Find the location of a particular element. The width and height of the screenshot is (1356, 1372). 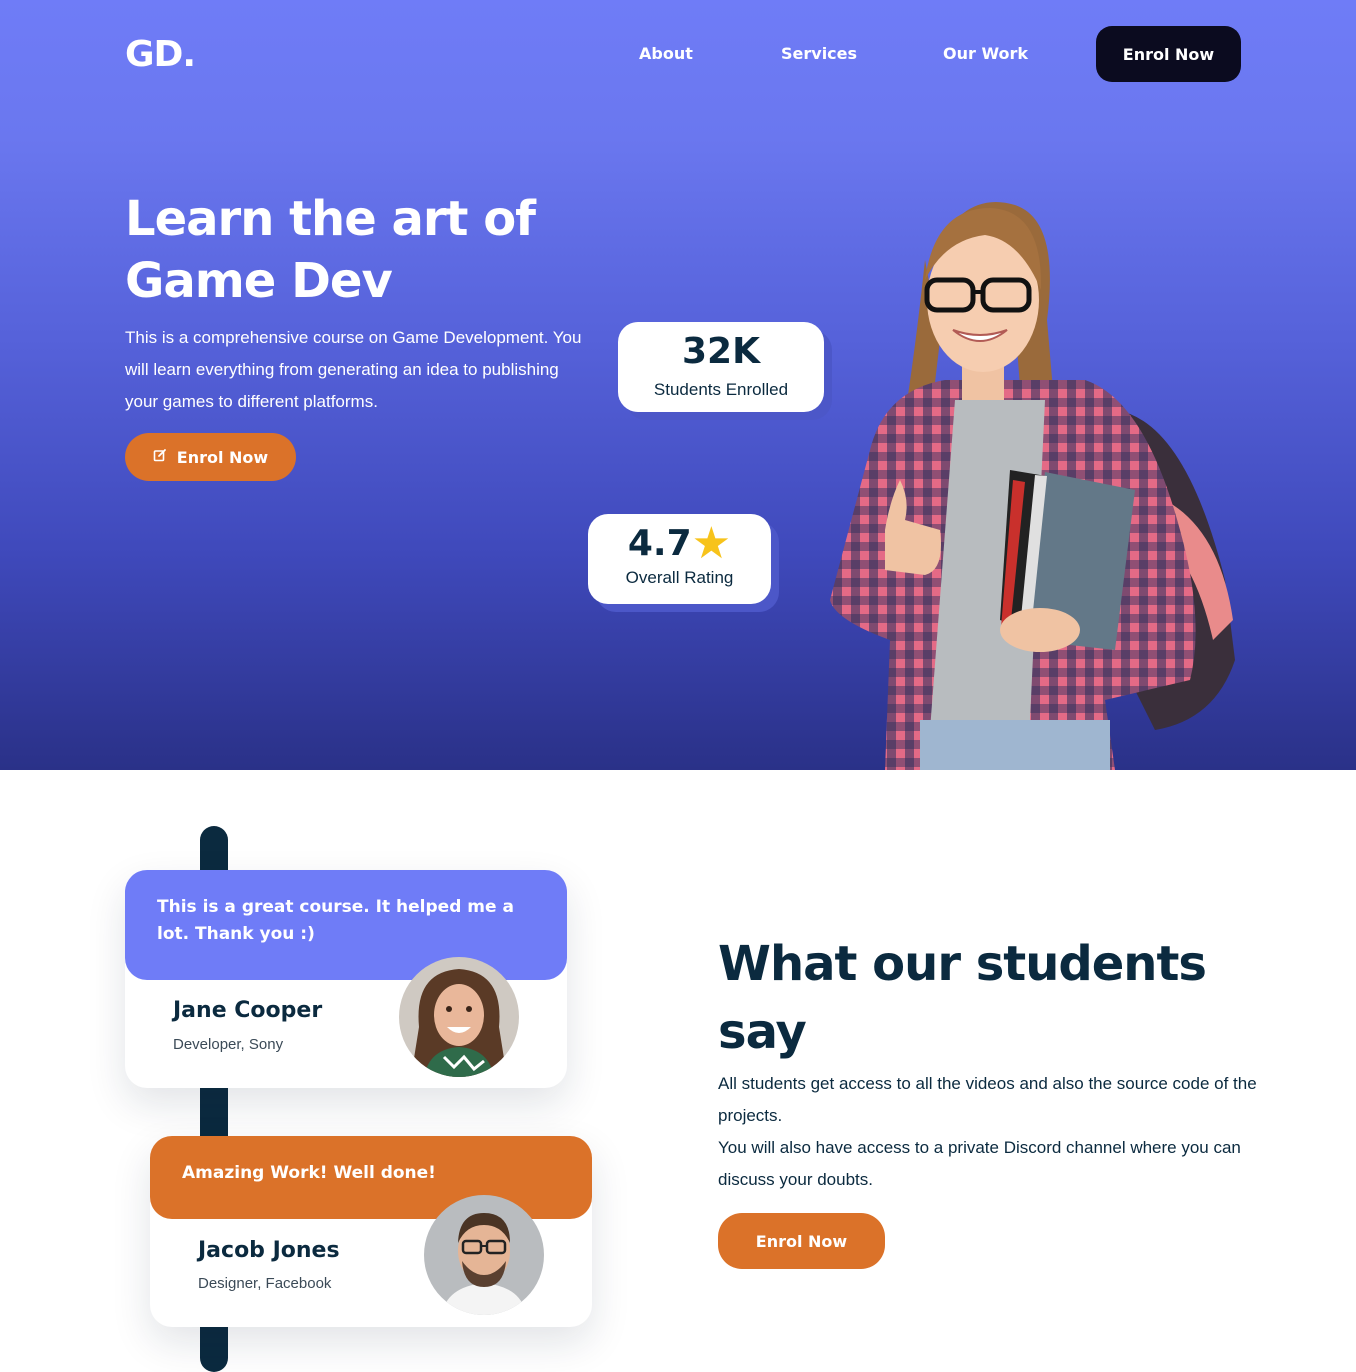

nav-link-services: Services is located at coordinates (819, 53).